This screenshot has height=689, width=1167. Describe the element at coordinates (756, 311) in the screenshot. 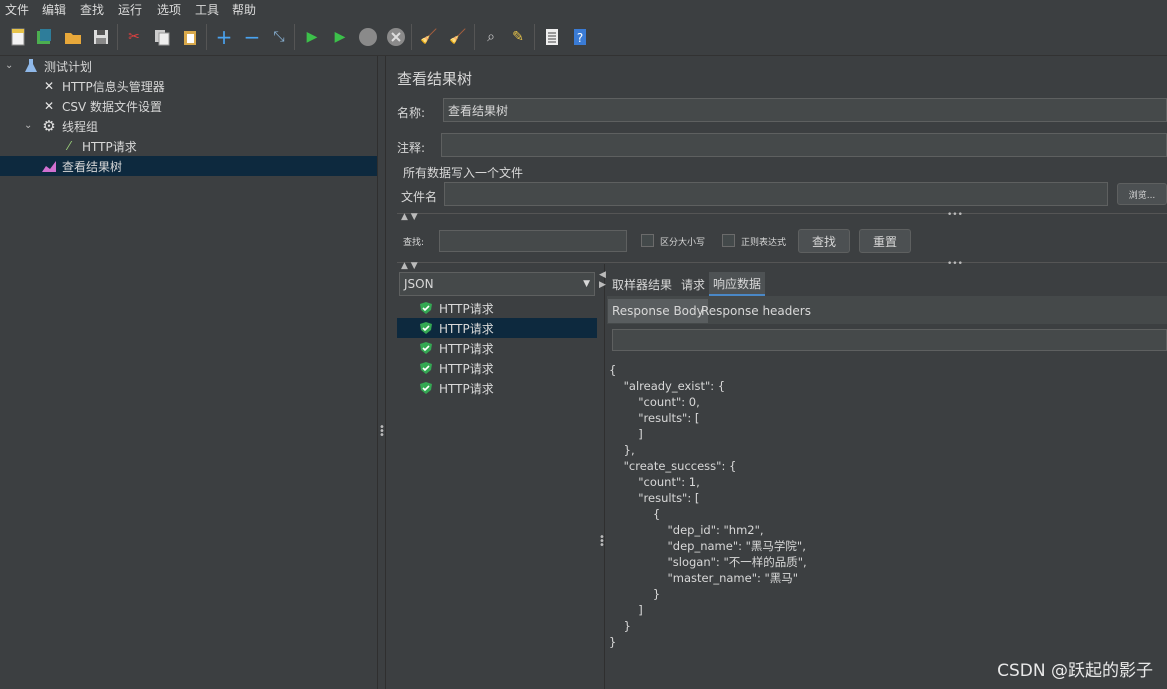

I see `tab-response-headers: Response headers` at that location.